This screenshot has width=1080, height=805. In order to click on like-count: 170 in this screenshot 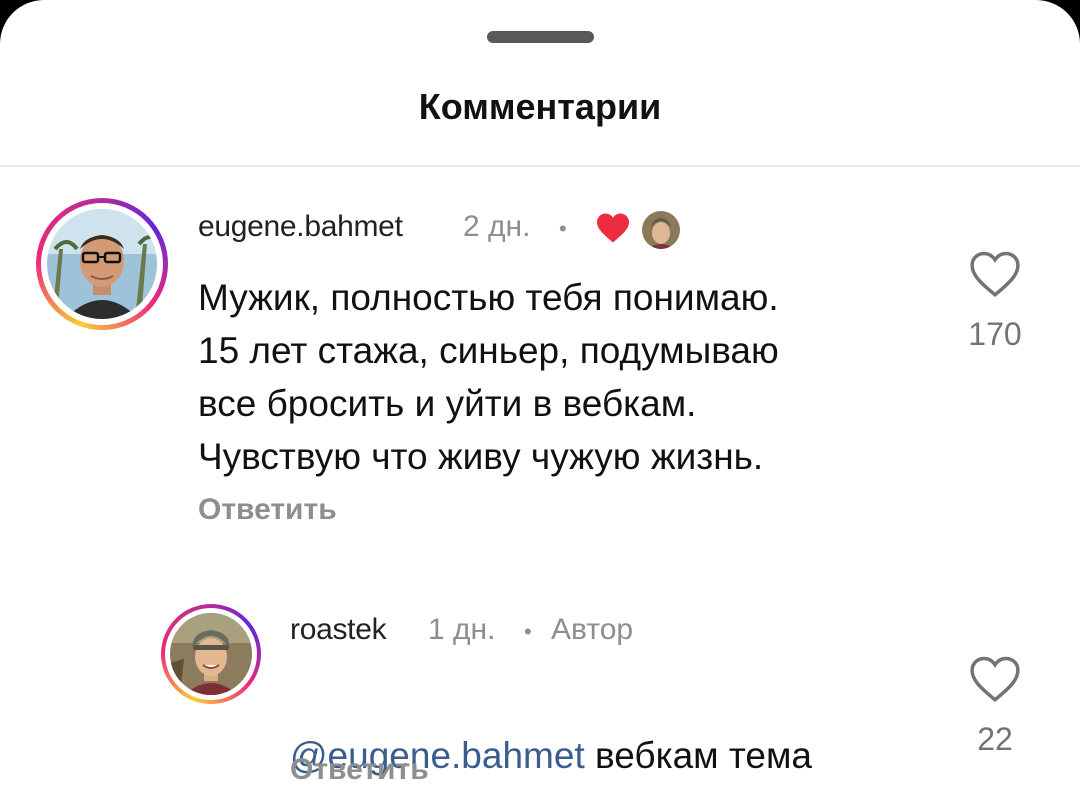, I will do `click(995, 334)`.